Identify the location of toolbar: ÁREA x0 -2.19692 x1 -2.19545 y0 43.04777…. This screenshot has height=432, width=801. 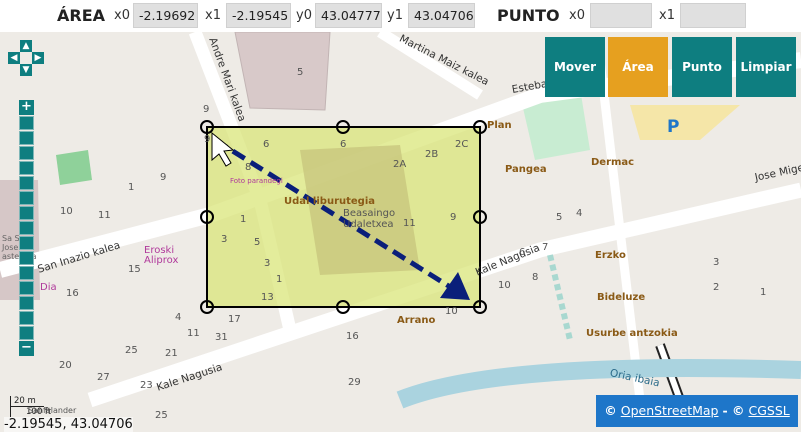
(400, 16).